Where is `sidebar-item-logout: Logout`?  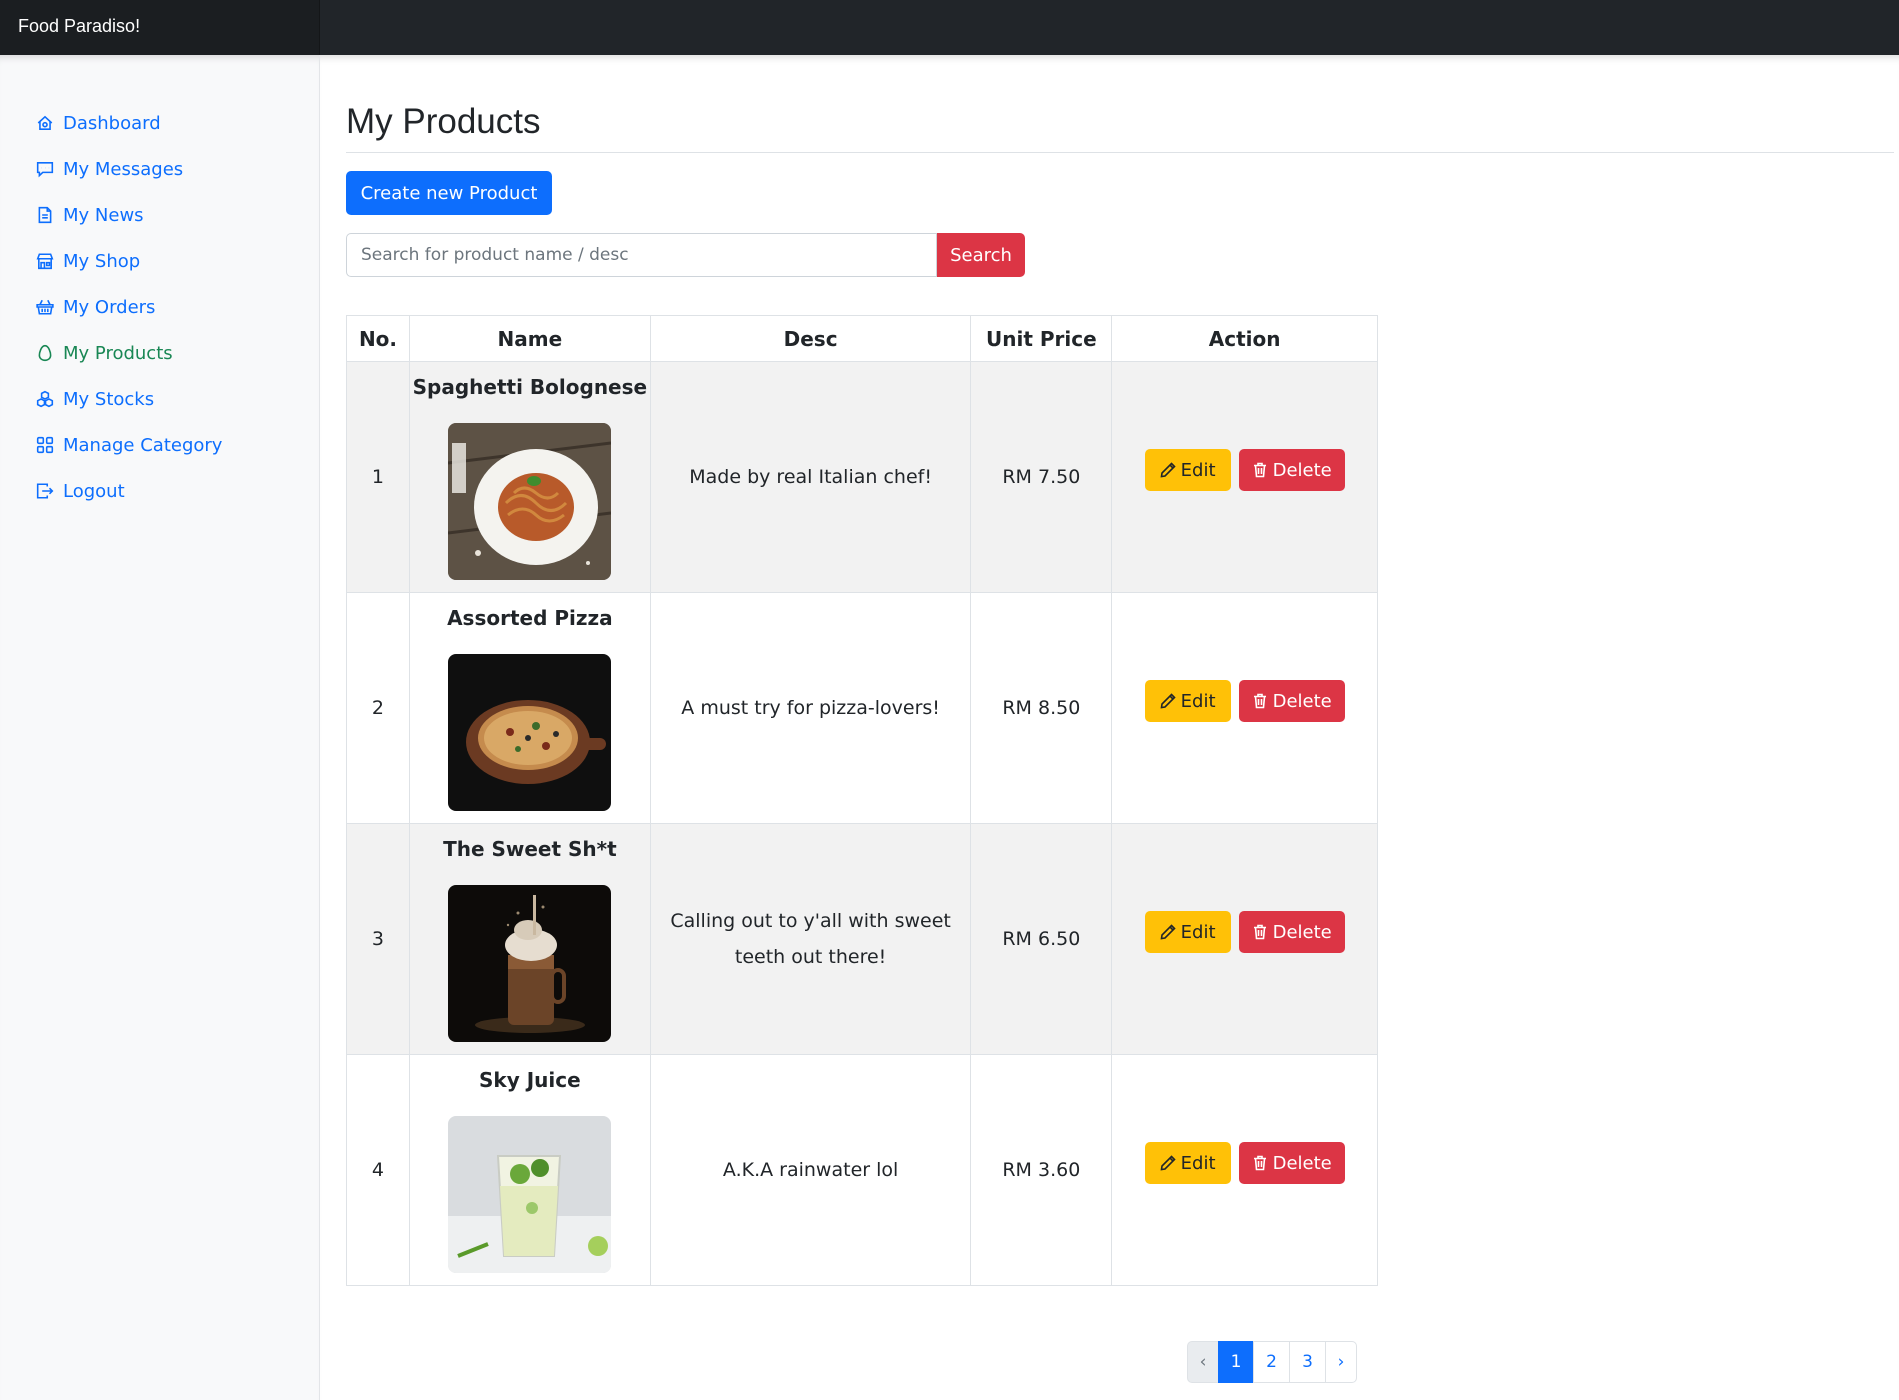
sidebar-item-logout: Logout is located at coordinates (159, 491).